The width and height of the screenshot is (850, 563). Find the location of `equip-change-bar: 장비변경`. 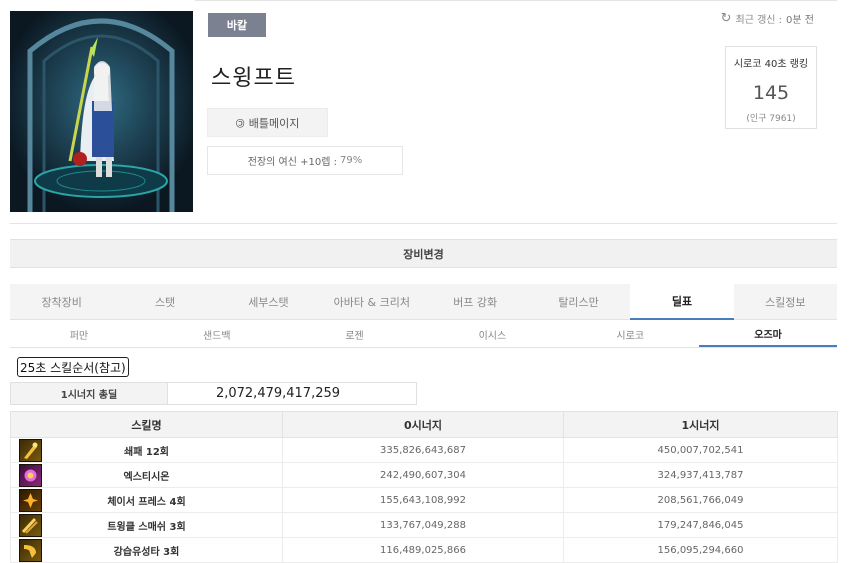

equip-change-bar: 장비변경 is located at coordinates (423, 253).